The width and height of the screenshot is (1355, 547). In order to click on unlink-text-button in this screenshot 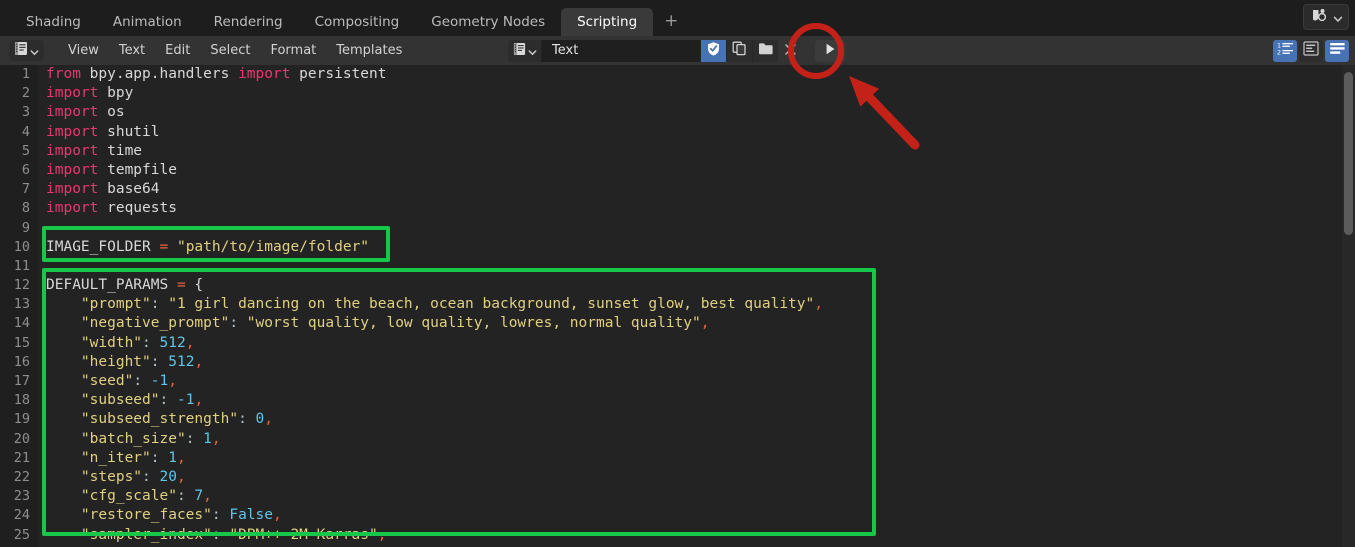, I will do `click(790, 50)`.